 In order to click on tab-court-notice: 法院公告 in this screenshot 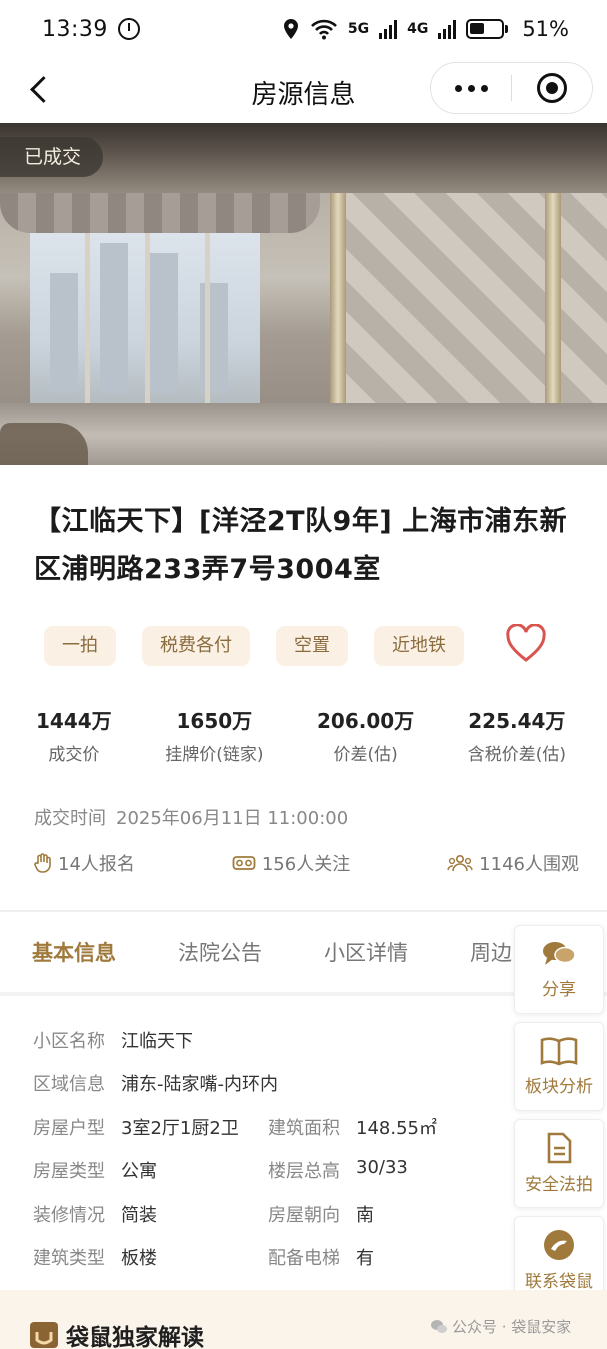, I will do `click(220, 952)`.